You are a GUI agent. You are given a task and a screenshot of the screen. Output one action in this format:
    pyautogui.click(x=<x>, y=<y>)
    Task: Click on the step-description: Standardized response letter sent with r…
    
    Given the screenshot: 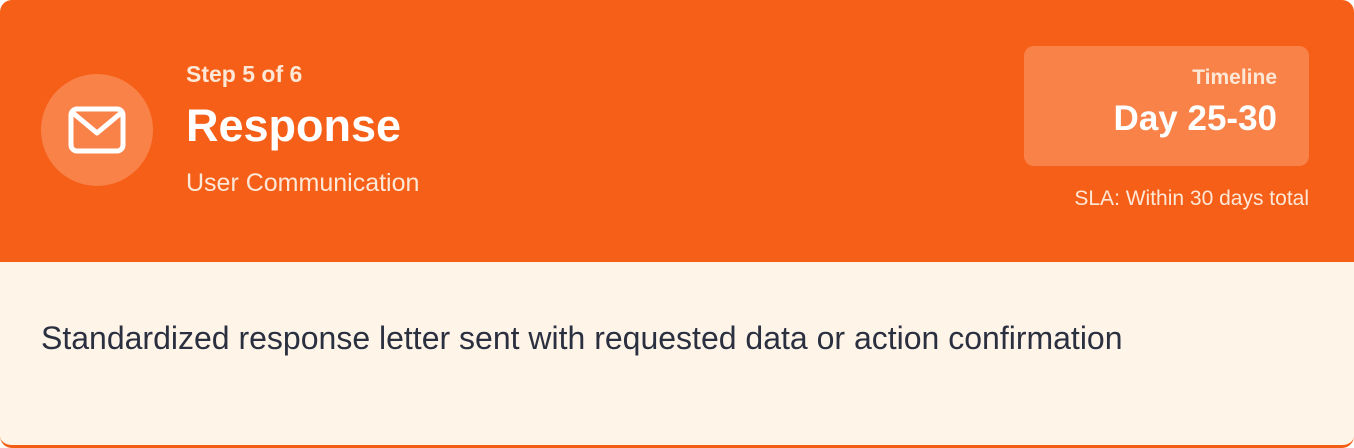 What is the action you would take?
    pyautogui.click(x=582, y=338)
    